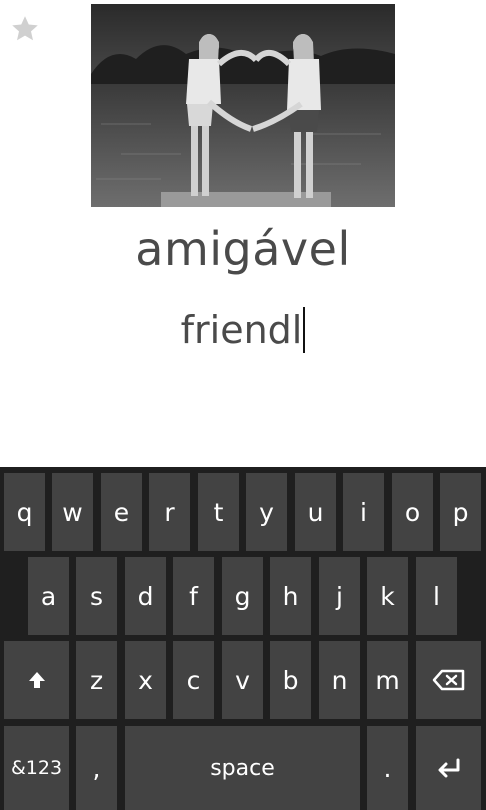 The image size is (486, 810). What do you see at coordinates (242, 768) in the screenshot?
I see `space-key: space` at bounding box center [242, 768].